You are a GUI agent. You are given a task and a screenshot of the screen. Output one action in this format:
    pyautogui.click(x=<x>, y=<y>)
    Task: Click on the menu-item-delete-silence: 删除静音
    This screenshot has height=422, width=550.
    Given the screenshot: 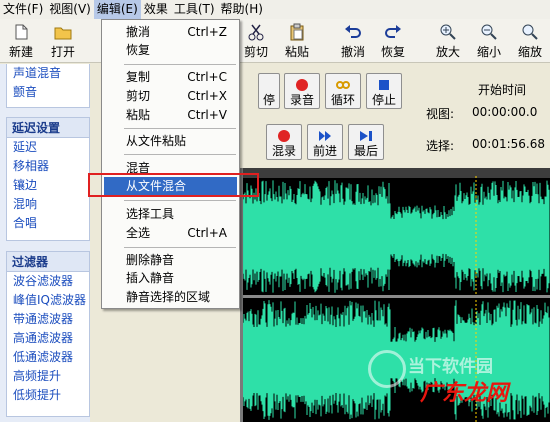 What is the action you would take?
    pyautogui.click(x=170, y=260)
    